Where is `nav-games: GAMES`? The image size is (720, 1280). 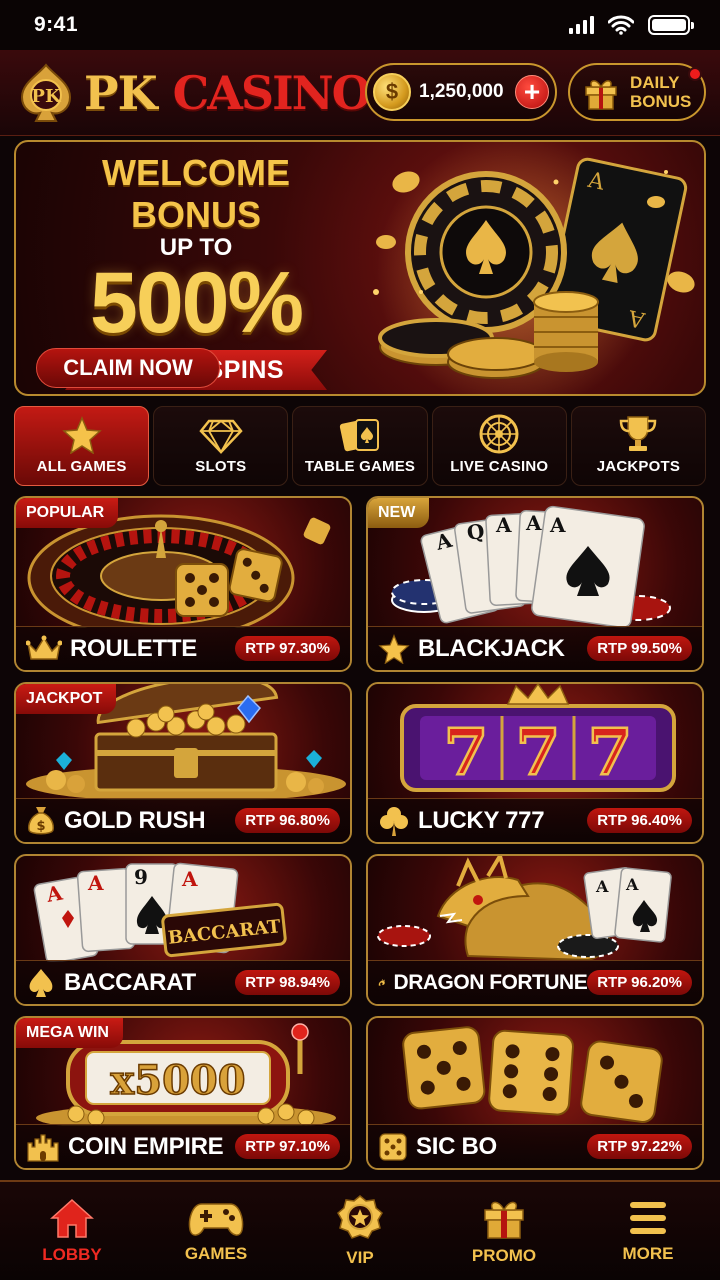 nav-games: GAMES is located at coordinates (216, 1231).